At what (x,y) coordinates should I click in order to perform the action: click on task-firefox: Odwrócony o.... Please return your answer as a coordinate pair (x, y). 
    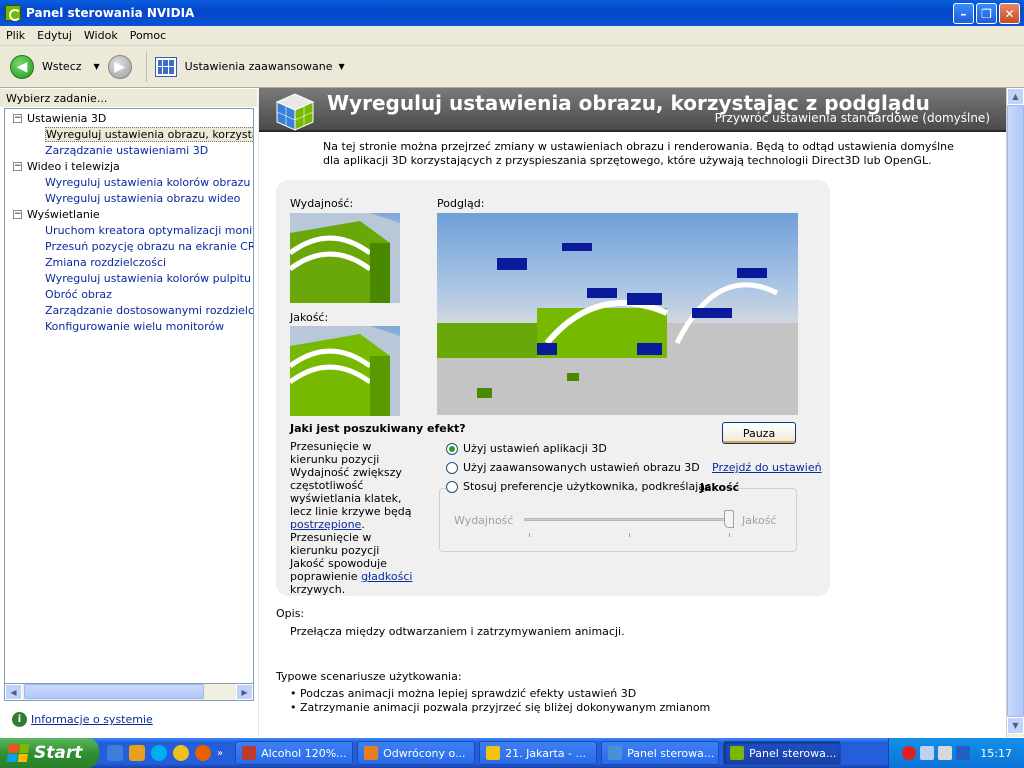
    Looking at the image, I should click on (416, 753).